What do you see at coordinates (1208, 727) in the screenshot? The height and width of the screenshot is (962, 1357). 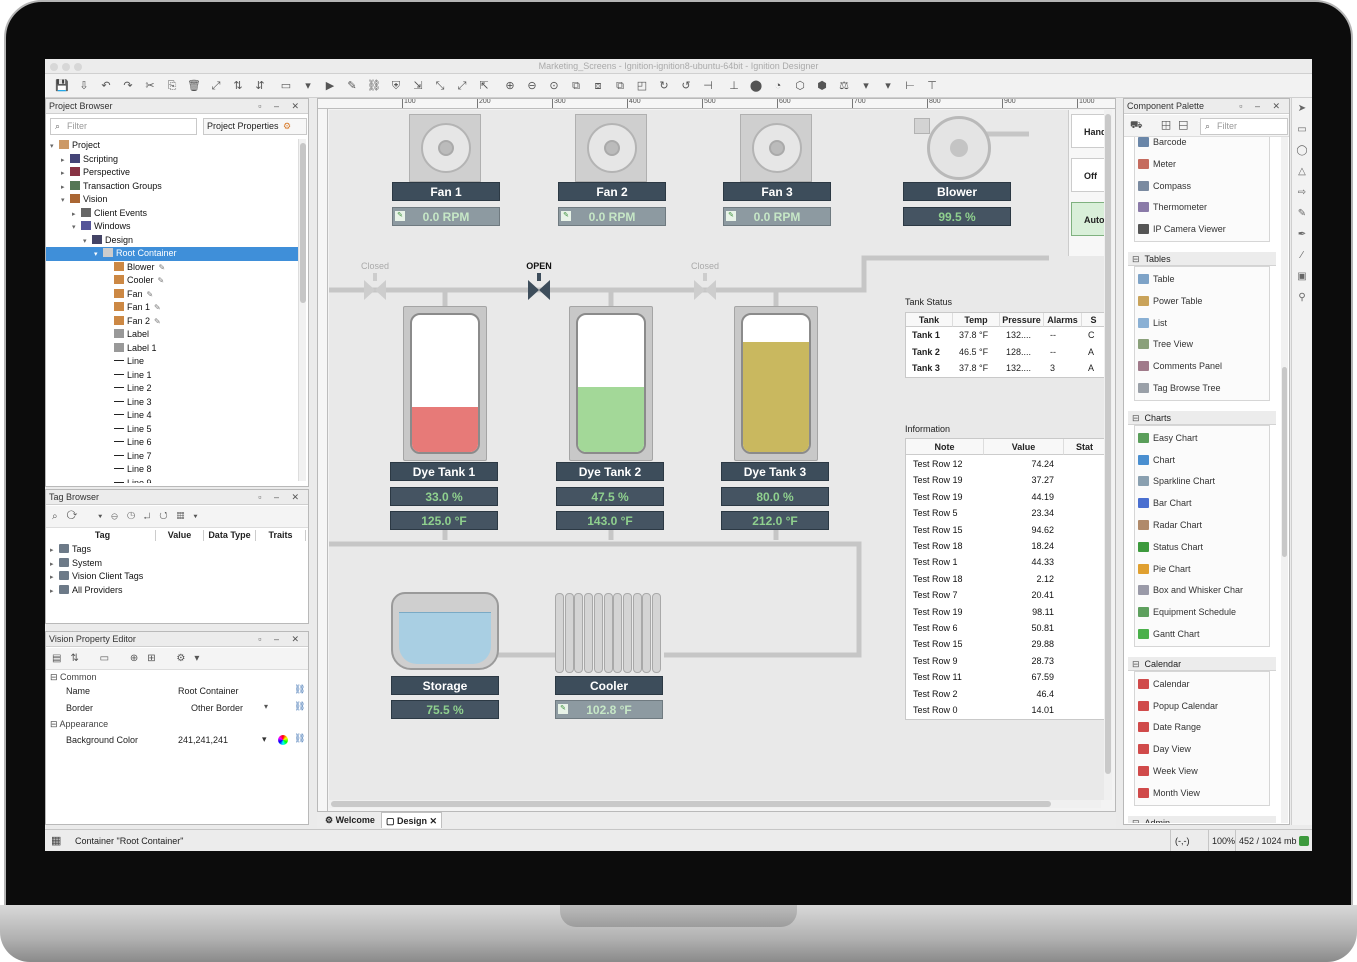 I see `palette-item: Date Range` at bounding box center [1208, 727].